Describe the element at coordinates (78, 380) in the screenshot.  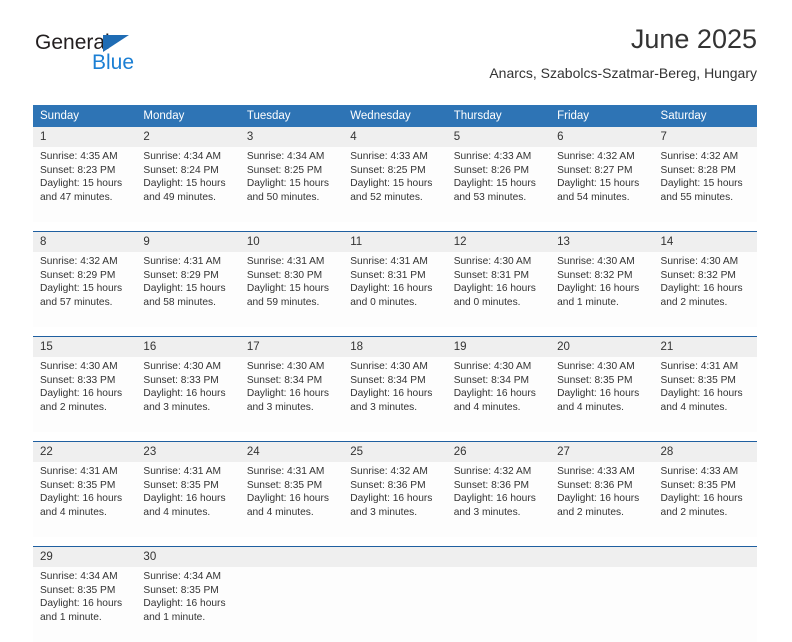
I see `sunset-text: Sunset: 8:33 PM` at that location.